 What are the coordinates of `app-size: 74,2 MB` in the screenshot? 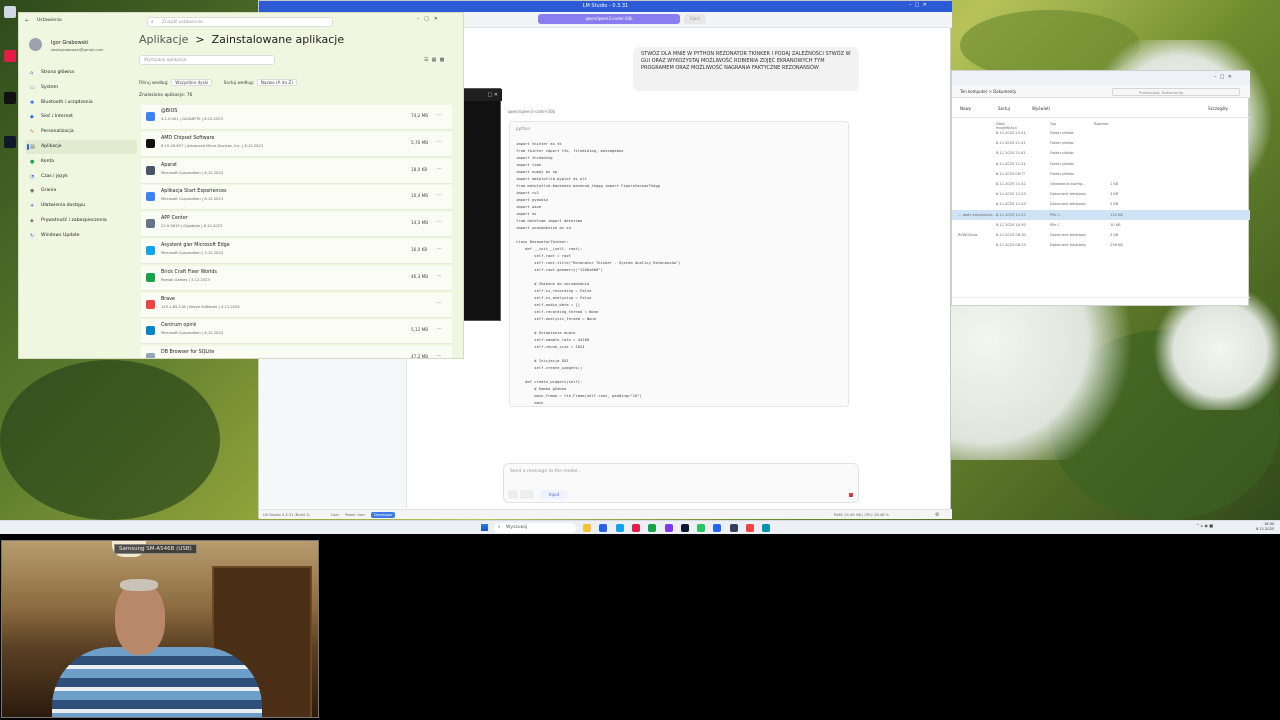 It's located at (420, 115).